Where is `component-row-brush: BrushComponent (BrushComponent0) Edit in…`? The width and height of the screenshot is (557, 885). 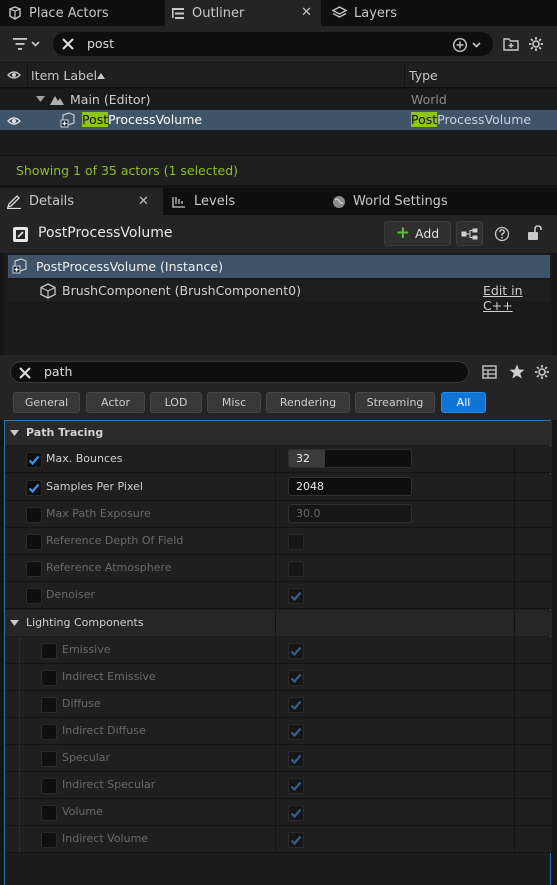
component-row-brush: BrushComponent (BrushComponent0) Edit in… is located at coordinates (279, 296).